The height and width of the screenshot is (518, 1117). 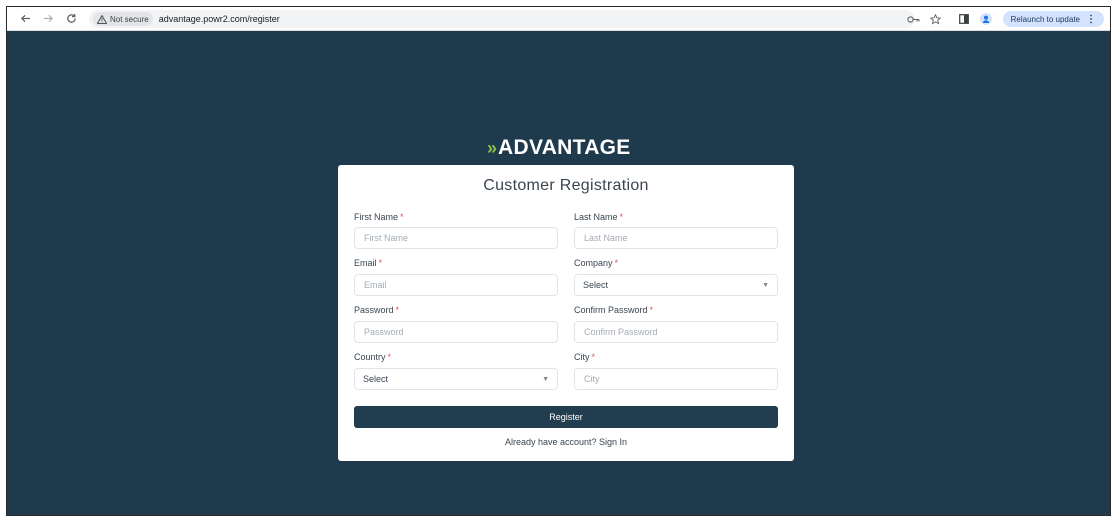 What do you see at coordinates (71, 19) in the screenshot?
I see `reload-icon` at bounding box center [71, 19].